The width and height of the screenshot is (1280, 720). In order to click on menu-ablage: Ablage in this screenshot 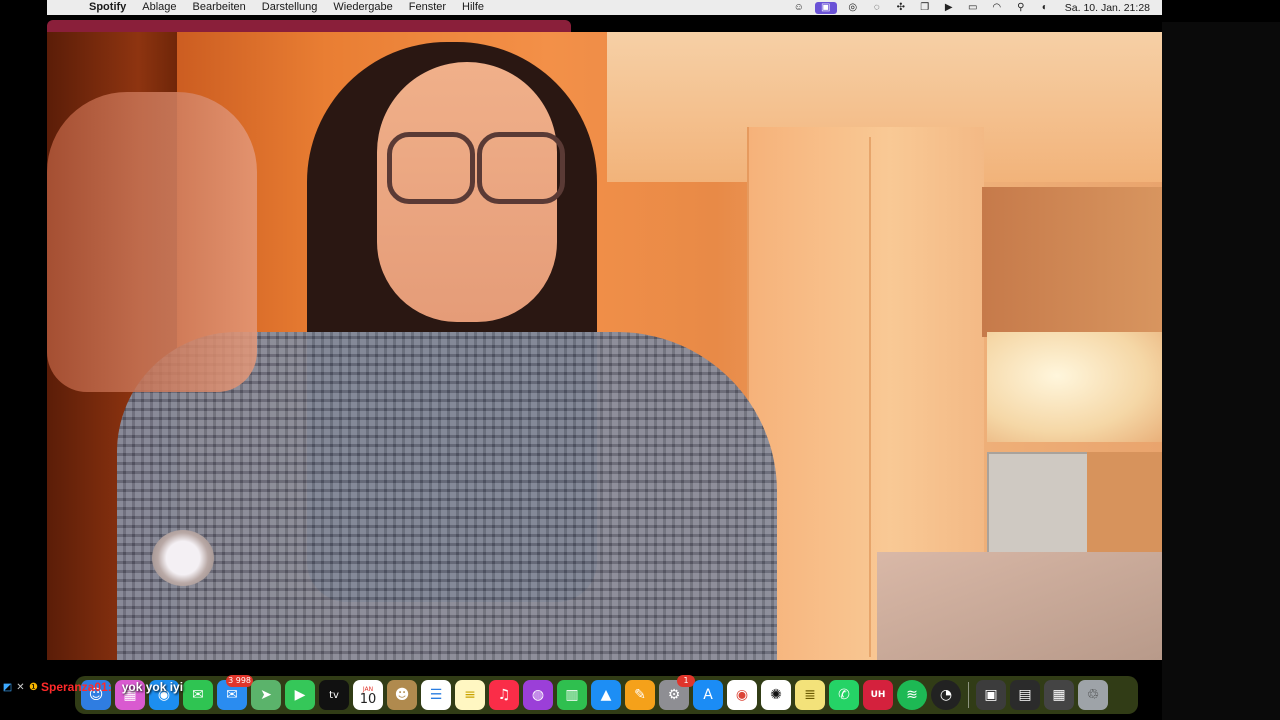, I will do `click(159, 7)`.